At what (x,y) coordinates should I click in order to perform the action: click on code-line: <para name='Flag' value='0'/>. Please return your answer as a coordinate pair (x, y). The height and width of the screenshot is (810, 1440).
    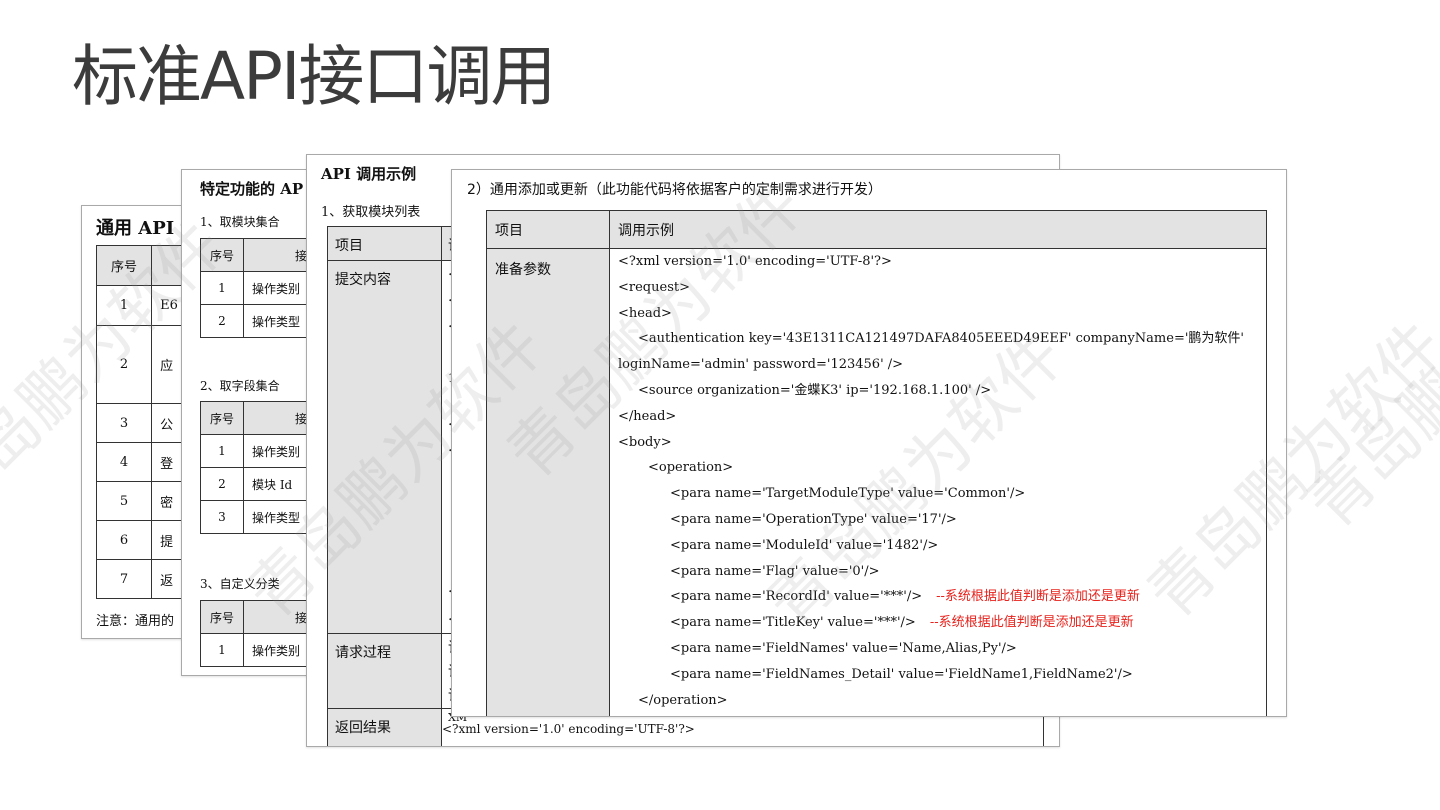
    Looking at the image, I should click on (942, 572).